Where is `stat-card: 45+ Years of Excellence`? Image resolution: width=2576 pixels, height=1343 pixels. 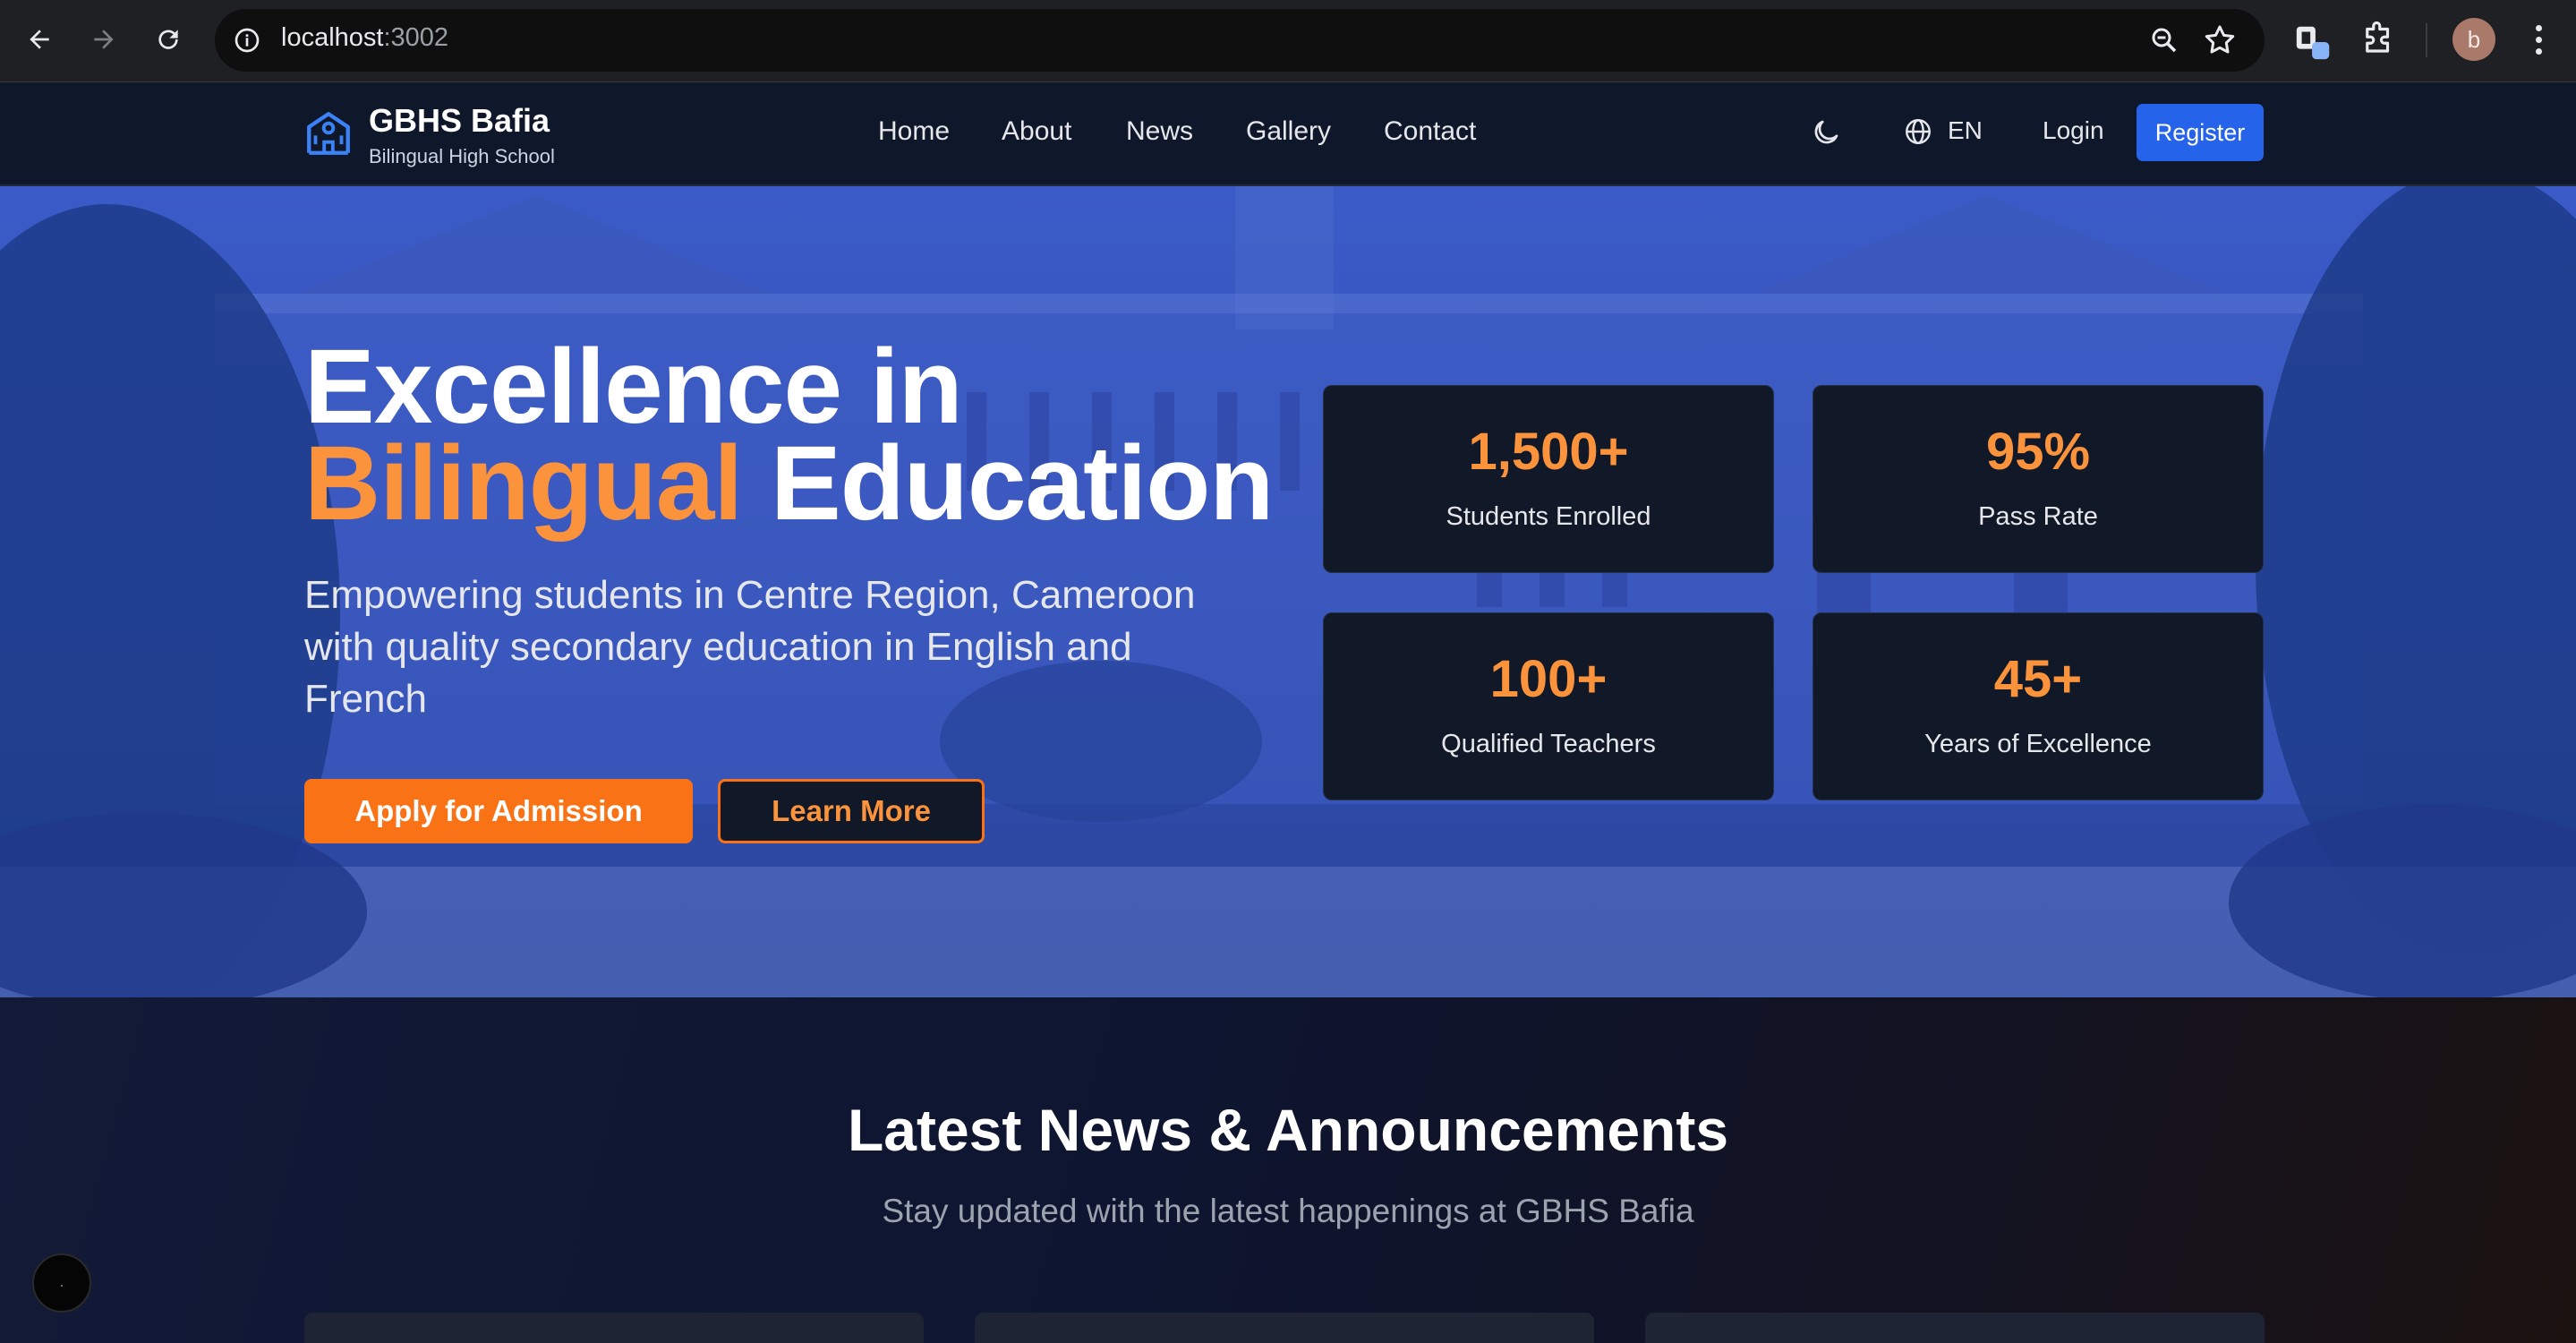
stat-card: 45+ Years of Excellence is located at coordinates (2038, 706).